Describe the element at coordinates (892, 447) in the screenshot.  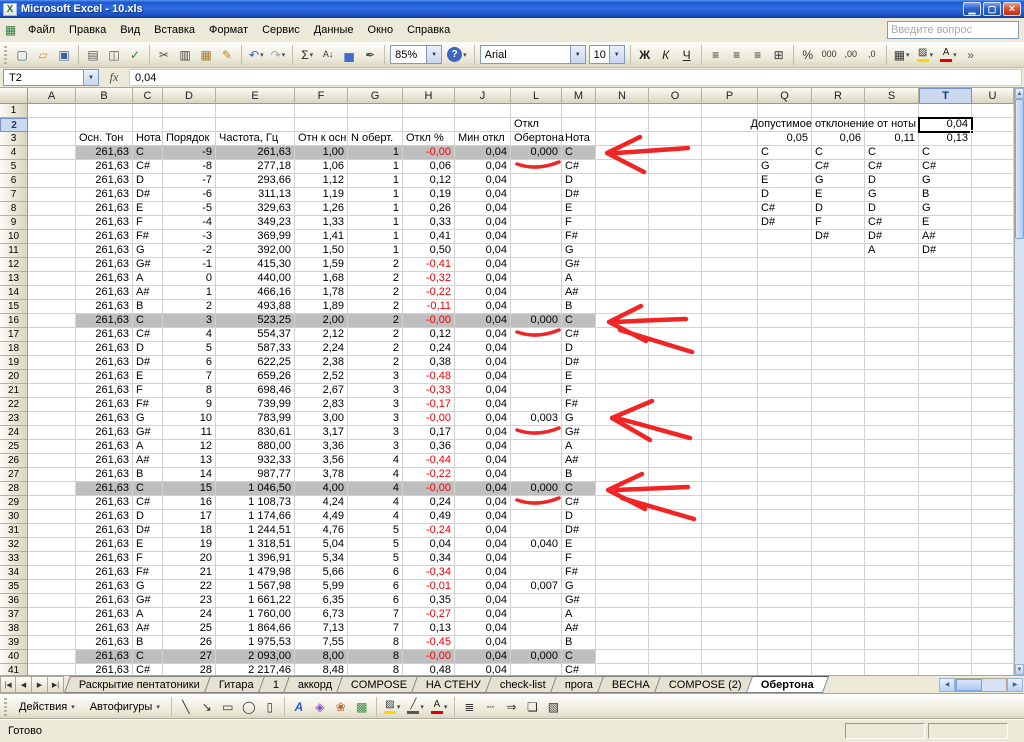
I see `cell-S25` at that location.